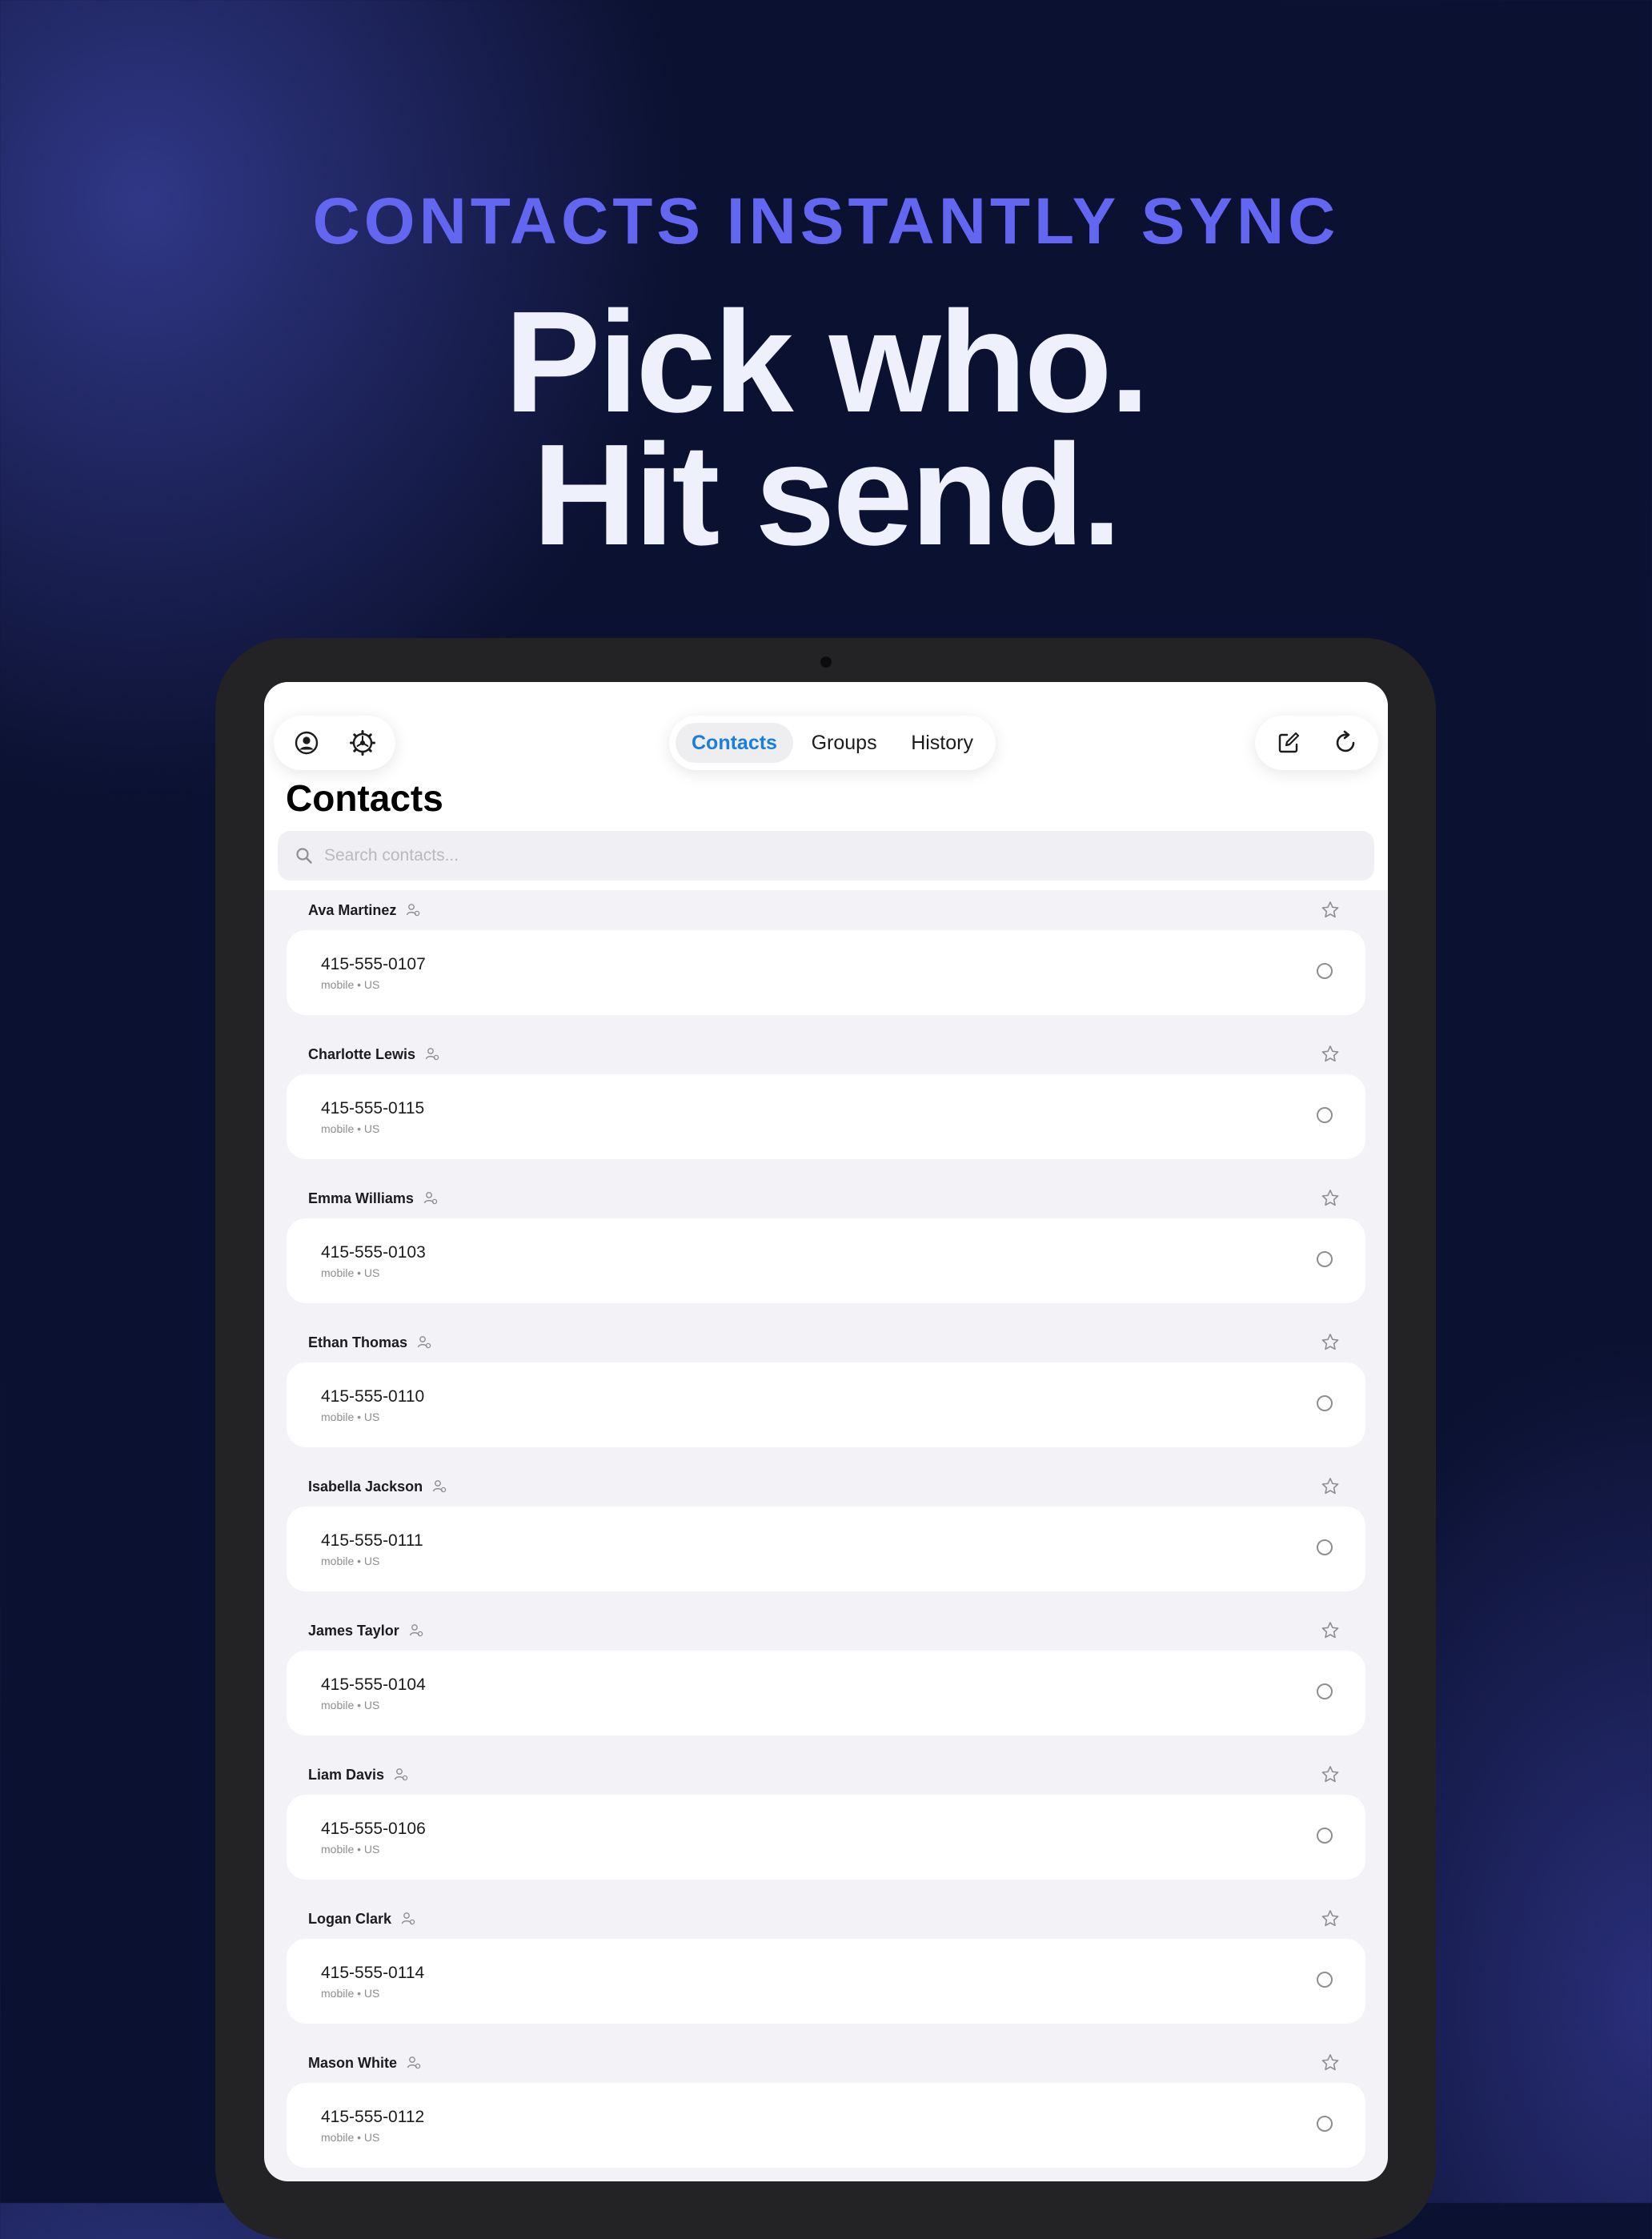  Describe the element at coordinates (942, 743) in the screenshot. I see `tab-history: History` at that location.